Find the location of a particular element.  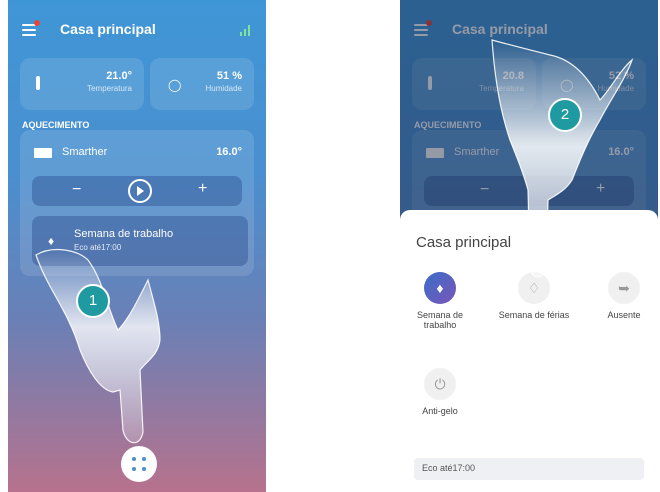

step-2-badge: 2 is located at coordinates (565, 115).